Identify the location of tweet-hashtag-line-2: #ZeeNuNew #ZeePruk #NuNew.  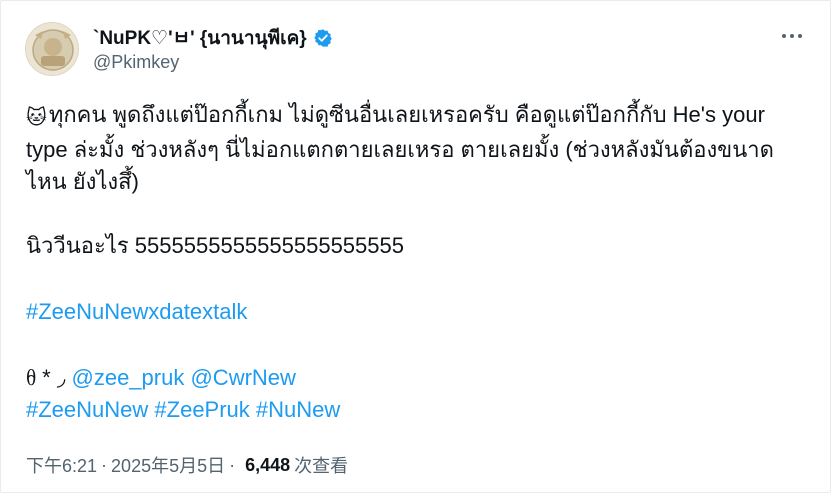
(416, 410).